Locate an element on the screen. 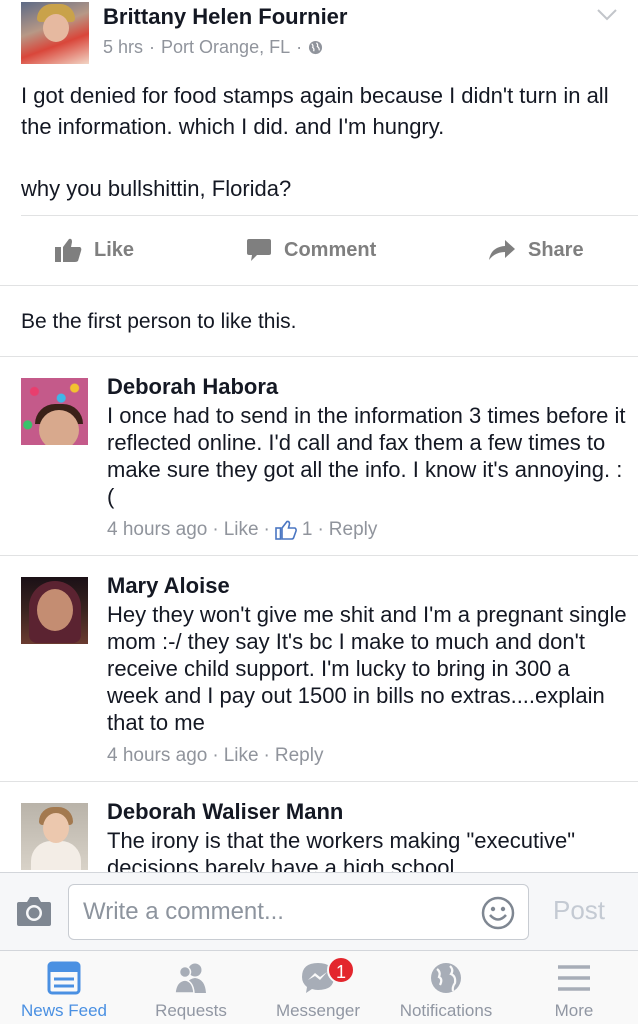 The image size is (638, 1024). tab-requests: Requests is located at coordinates (191, 987).